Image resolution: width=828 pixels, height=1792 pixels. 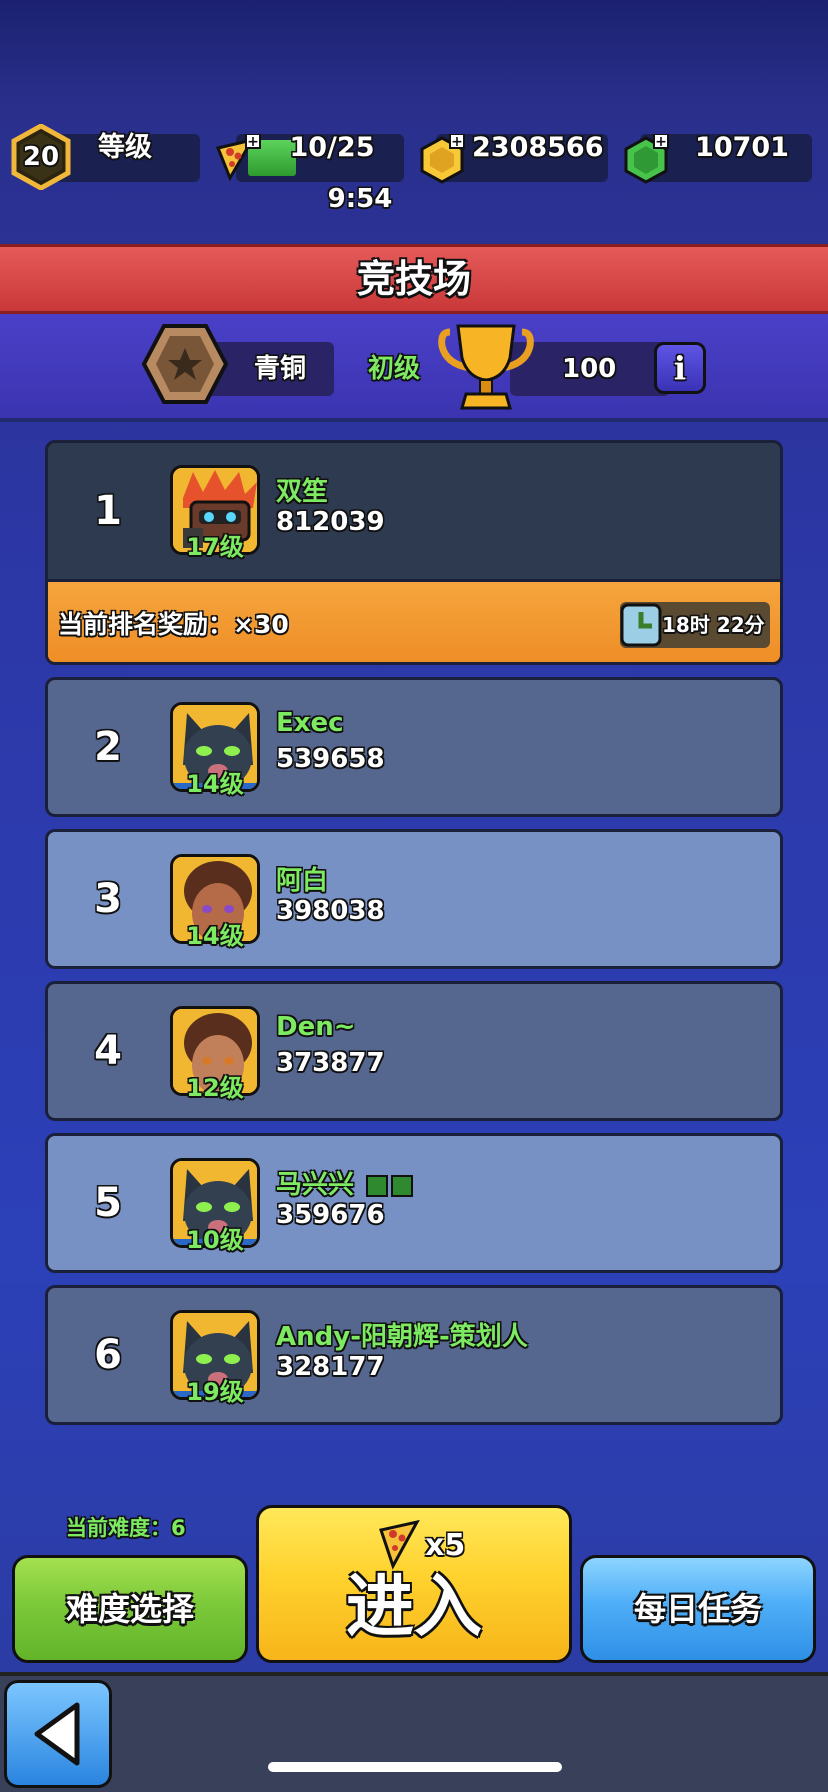 I want to click on trophy-icon, so click(x=486, y=367).